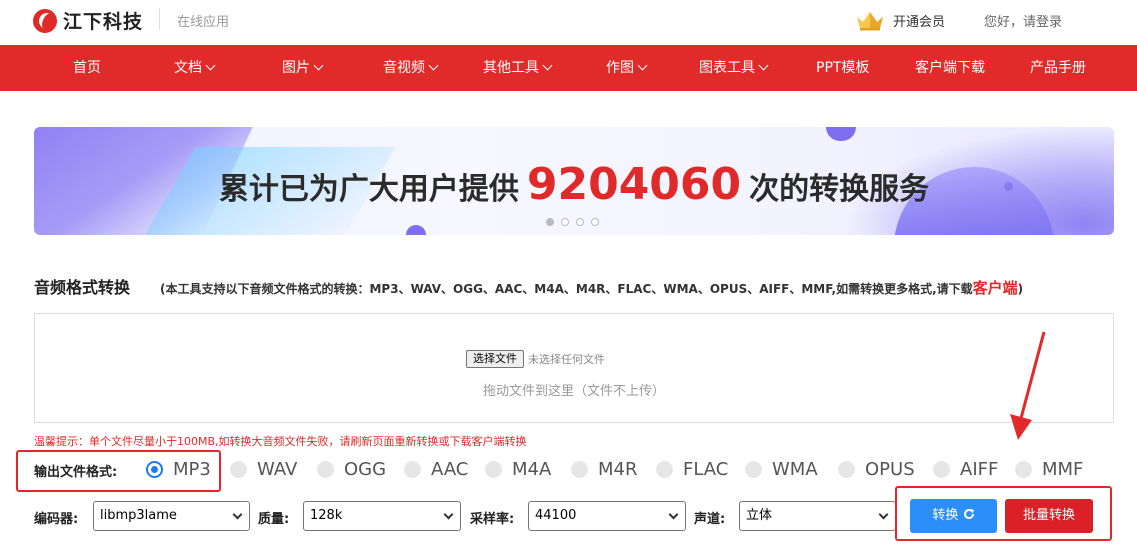 Image resolution: width=1137 pixels, height=550 pixels. What do you see at coordinates (604, 469) in the screenshot?
I see `format-option-m4r: M4R` at bounding box center [604, 469].